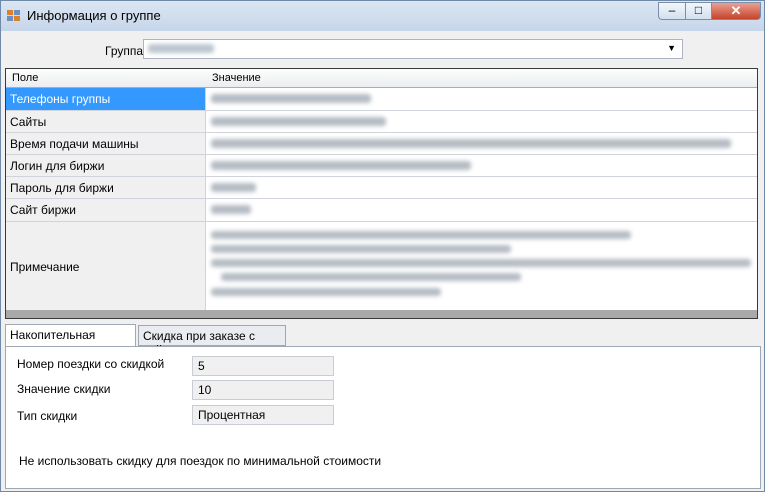 Image resolution: width=765 pixels, height=492 pixels. I want to click on close-button: ✕, so click(736, 11).